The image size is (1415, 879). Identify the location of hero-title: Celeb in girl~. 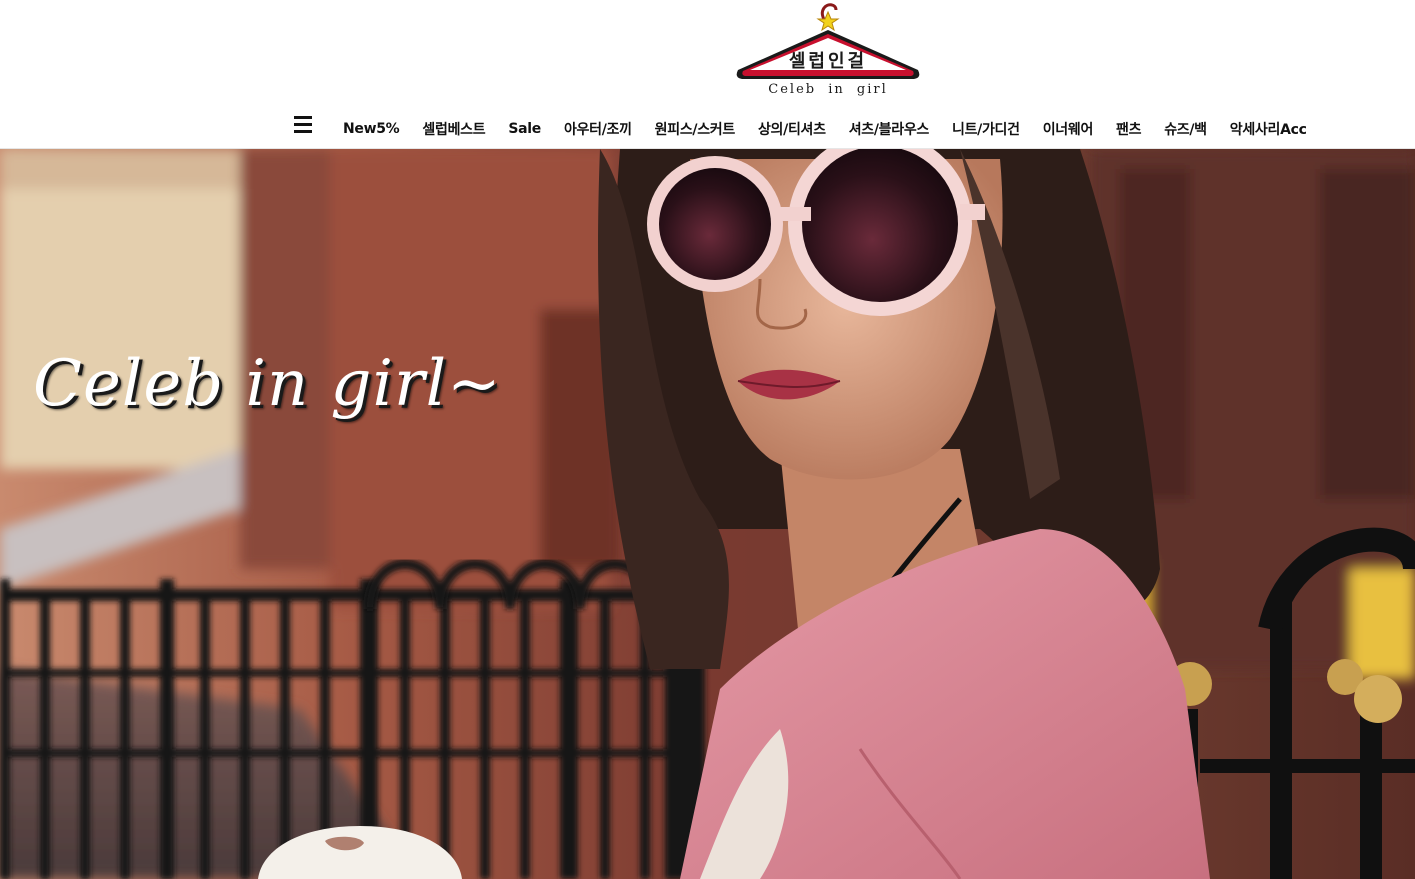
(267, 384).